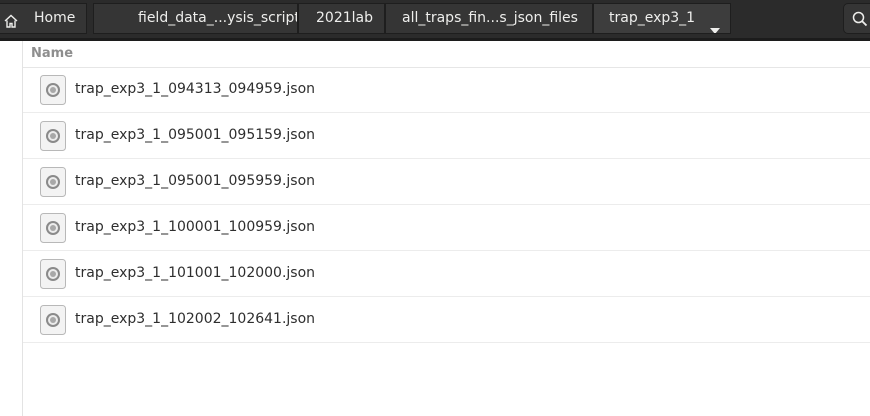 This screenshot has width=870, height=416. Describe the element at coordinates (195, 227) in the screenshot. I see `file-name: trap_exp3_1_100001_100959.json` at that location.